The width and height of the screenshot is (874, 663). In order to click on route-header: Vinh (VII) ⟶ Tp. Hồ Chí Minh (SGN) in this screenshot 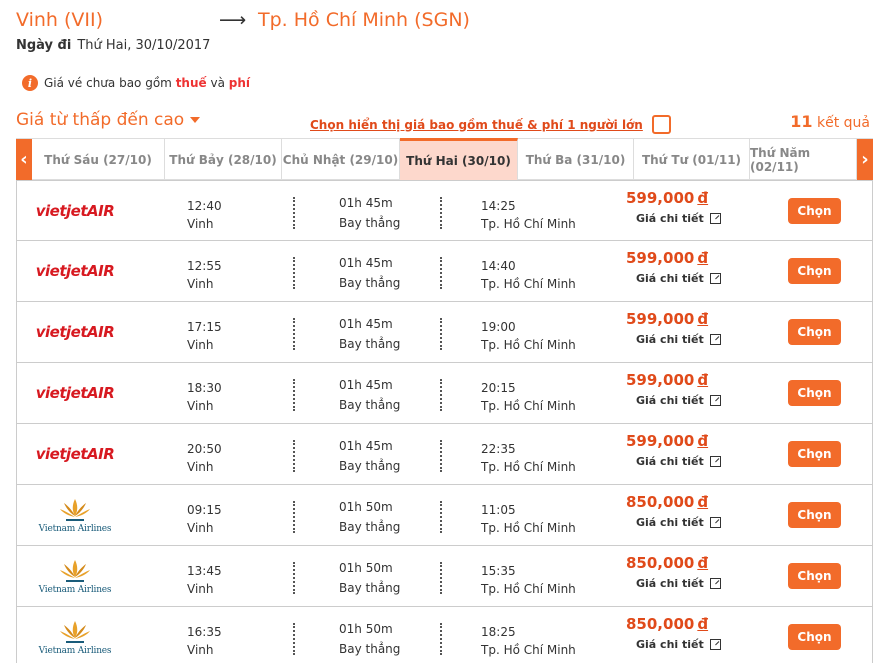, I will do `click(441, 22)`.